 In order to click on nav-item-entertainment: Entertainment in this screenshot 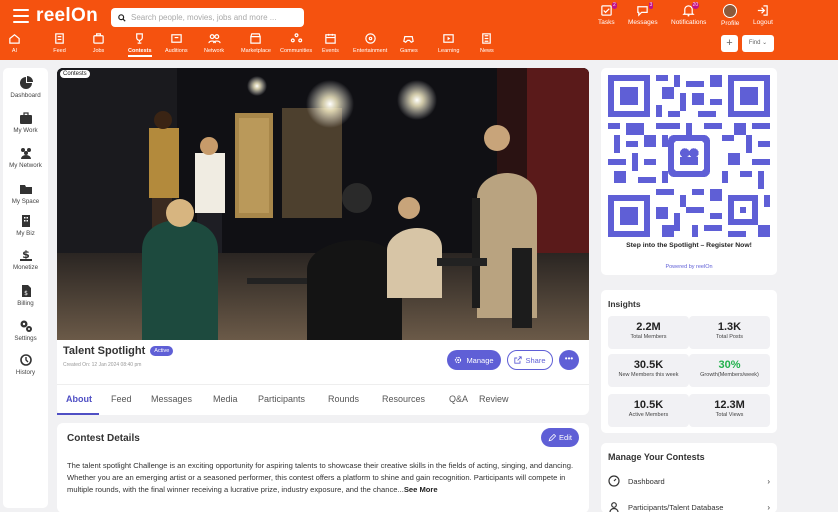, I will do `click(370, 43)`.